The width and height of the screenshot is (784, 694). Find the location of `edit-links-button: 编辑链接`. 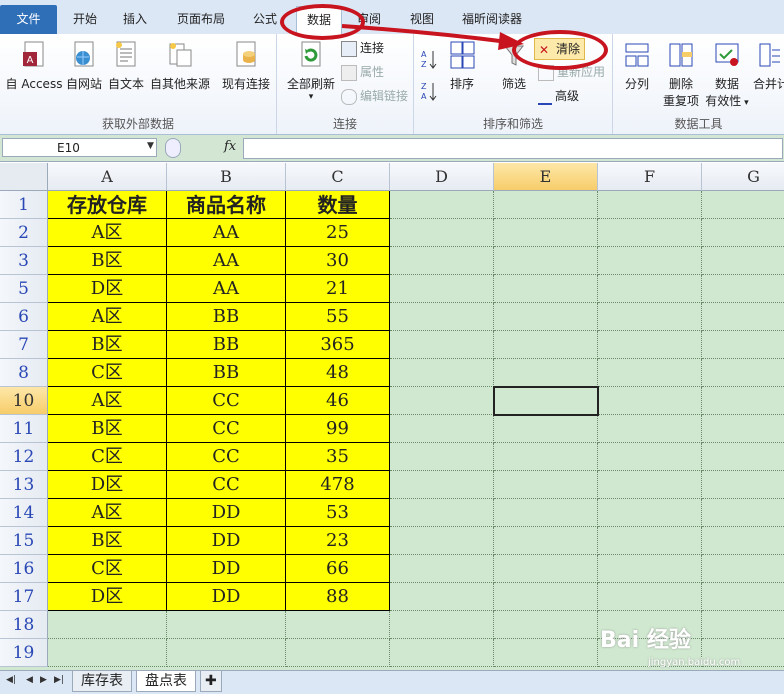

edit-links-button: 编辑链接 is located at coordinates (374, 96).